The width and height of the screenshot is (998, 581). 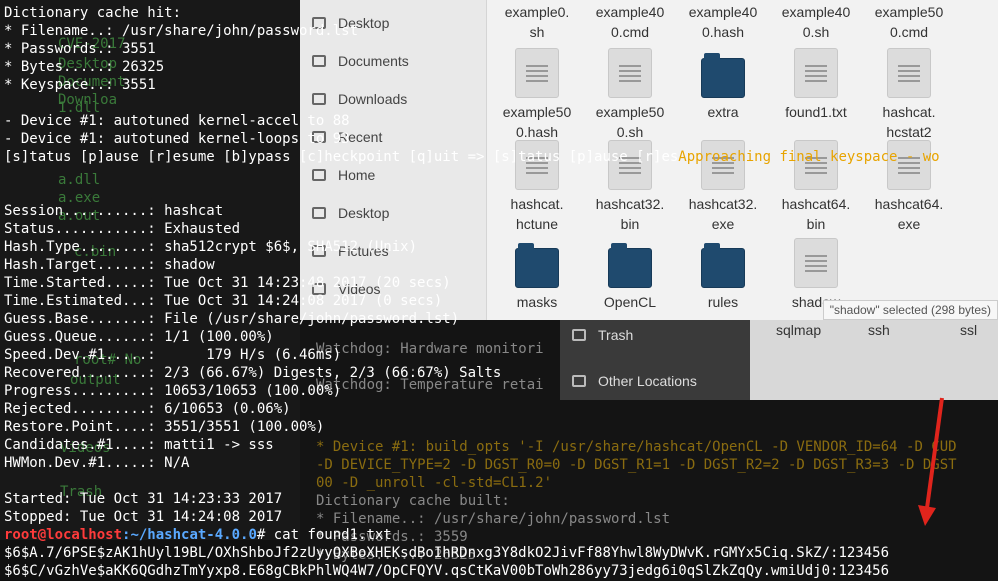 I want to click on arrow-shaft, so click(x=934, y=453).